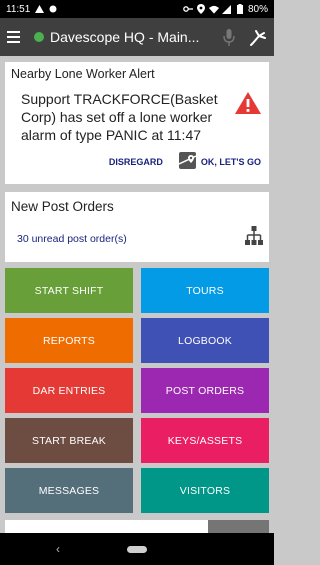 The width and height of the screenshot is (320, 565). I want to click on post-orders-card: New Post Orders 30 unread post order(s), so click(137, 227).